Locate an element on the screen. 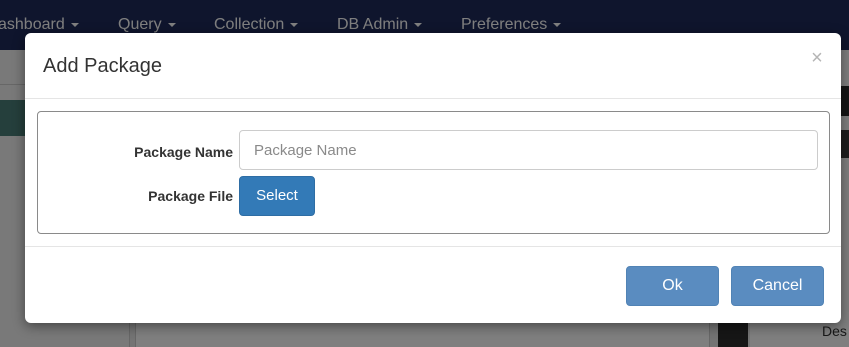 This screenshot has width=849, height=347. package-name-label: Package Name is located at coordinates (183, 152).